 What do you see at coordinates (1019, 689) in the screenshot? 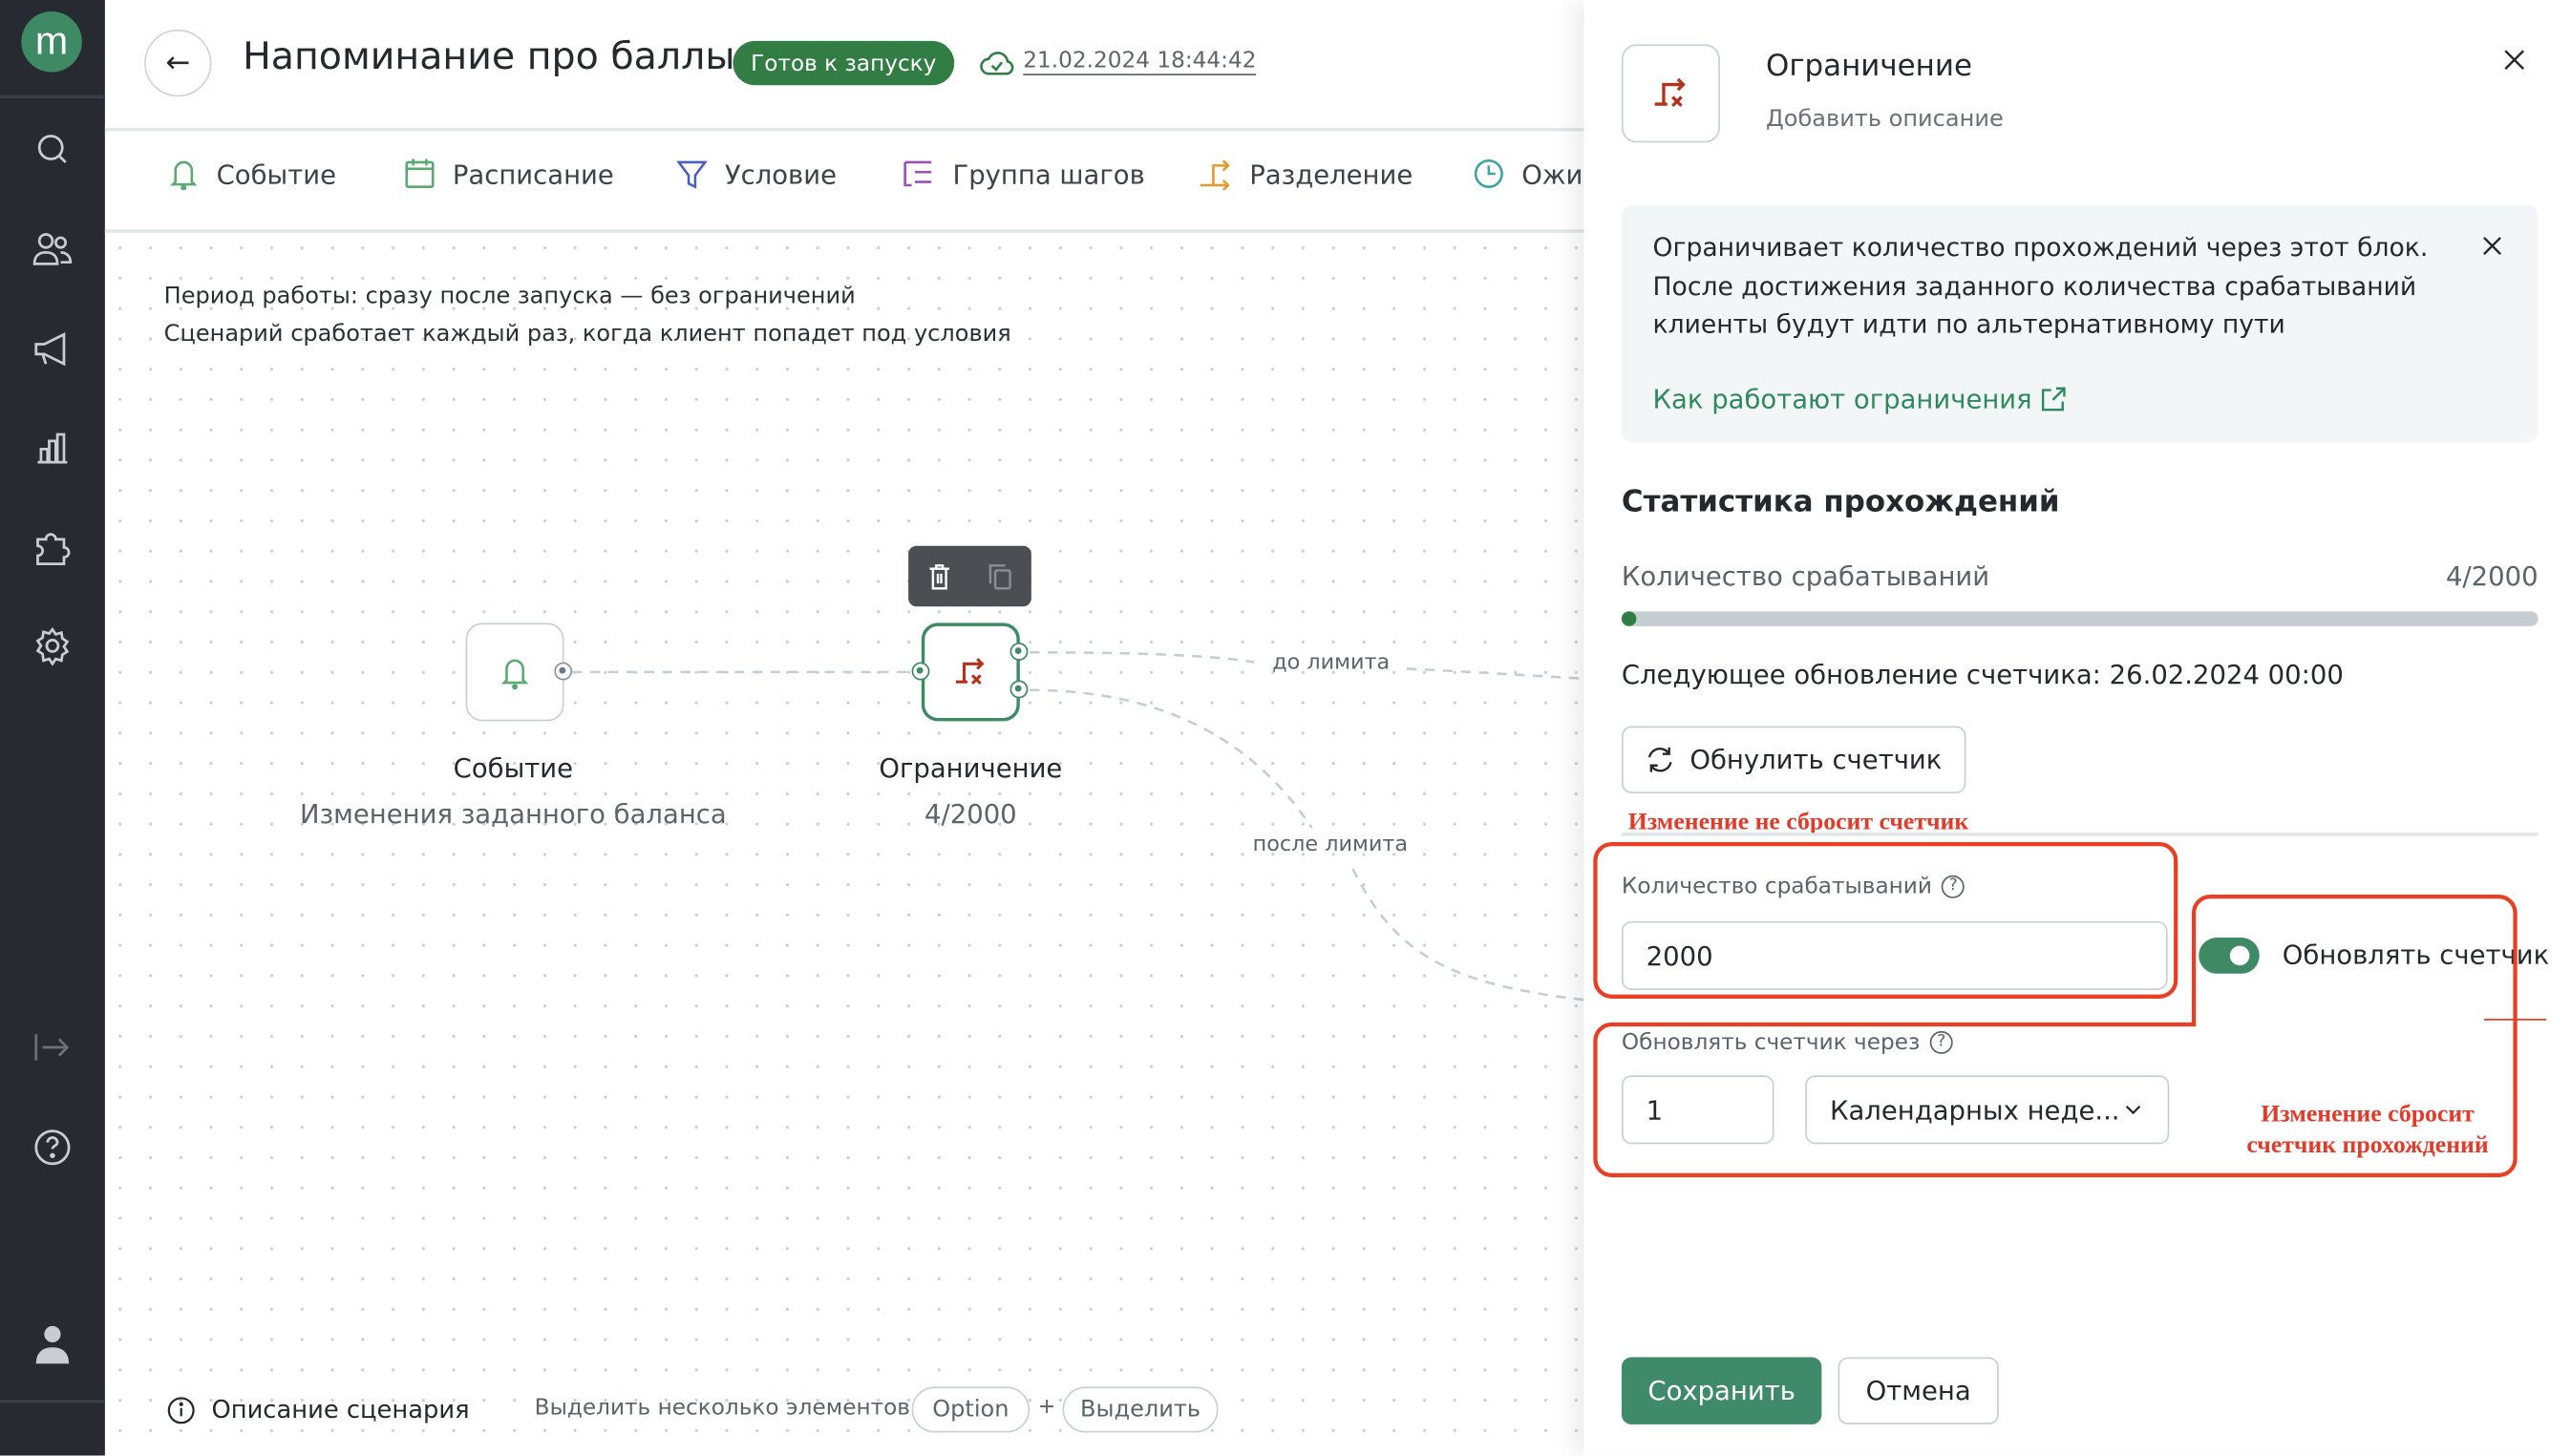
I see `output-port-after` at bounding box center [1019, 689].